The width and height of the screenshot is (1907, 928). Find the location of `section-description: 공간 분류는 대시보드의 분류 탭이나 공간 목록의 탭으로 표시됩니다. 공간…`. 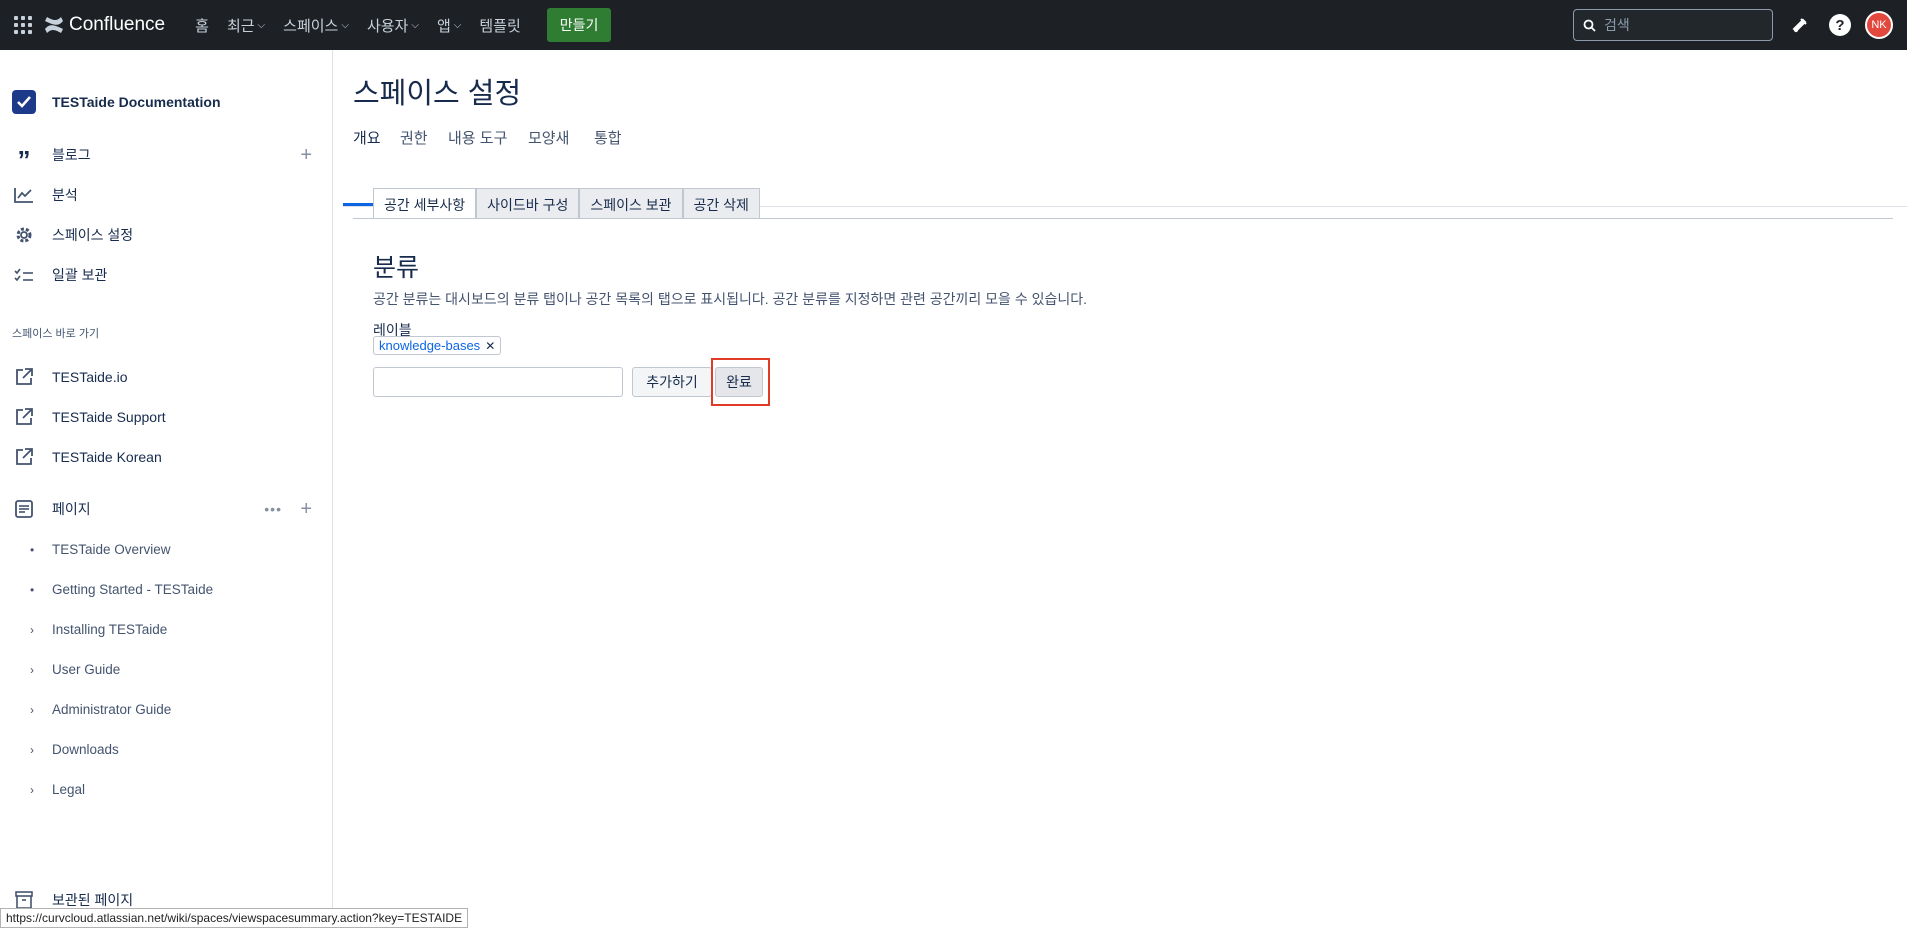

section-description: 공간 분류는 대시보드의 분류 탭이나 공간 목록의 탭으로 표시됩니다. 공간… is located at coordinates (730, 299).